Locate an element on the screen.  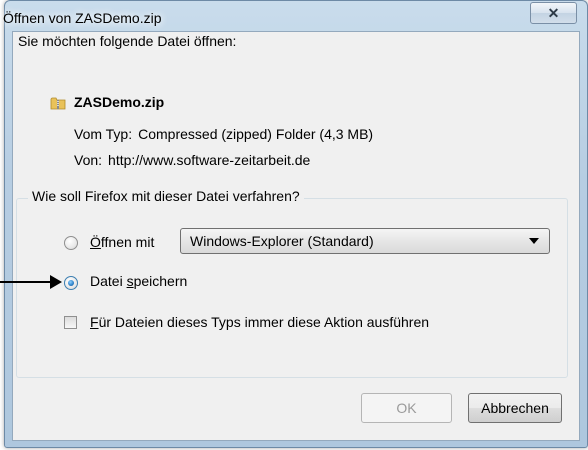
close-icon: ✕ is located at coordinates (553, 12).